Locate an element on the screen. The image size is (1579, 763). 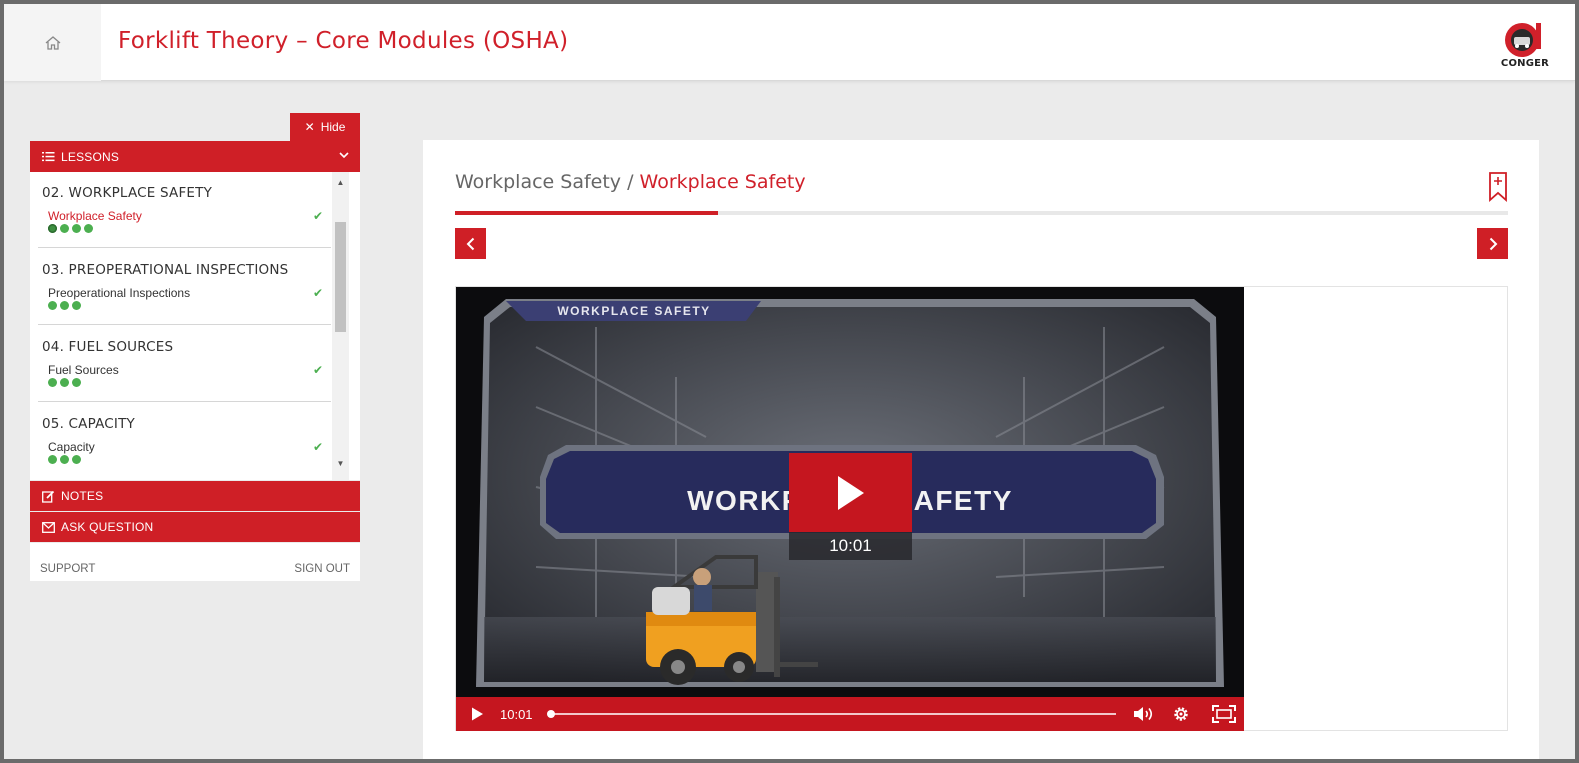
video-controls-bar: 10:01 is located at coordinates (850, 714).